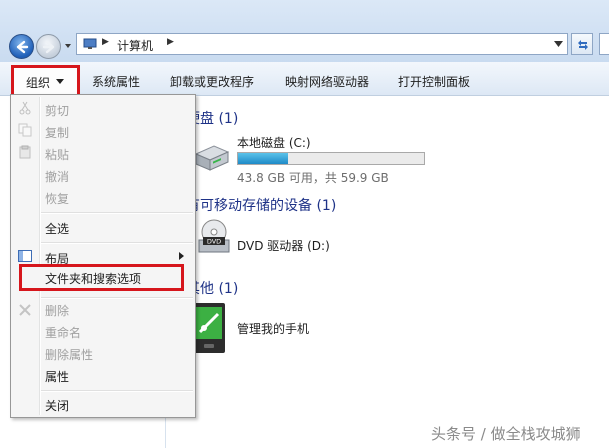  What do you see at coordinates (211, 158) in the screenshot?
I see `hard-drive-icon` at bounding box center [211, 158].